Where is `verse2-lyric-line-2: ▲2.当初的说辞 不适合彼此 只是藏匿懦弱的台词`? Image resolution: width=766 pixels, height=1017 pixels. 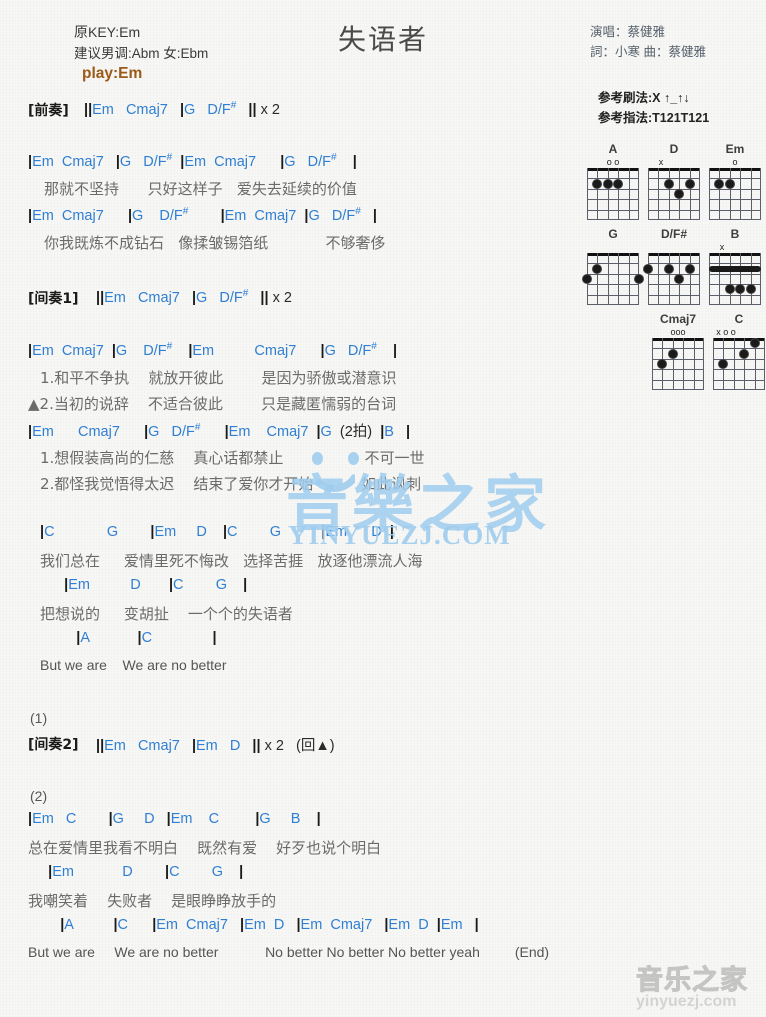 verse2-lyric-line-2: ▲2.当初的说辞 不适合彼此 只是藏匿懦弱的台词 is located at coordinates (212, 404).